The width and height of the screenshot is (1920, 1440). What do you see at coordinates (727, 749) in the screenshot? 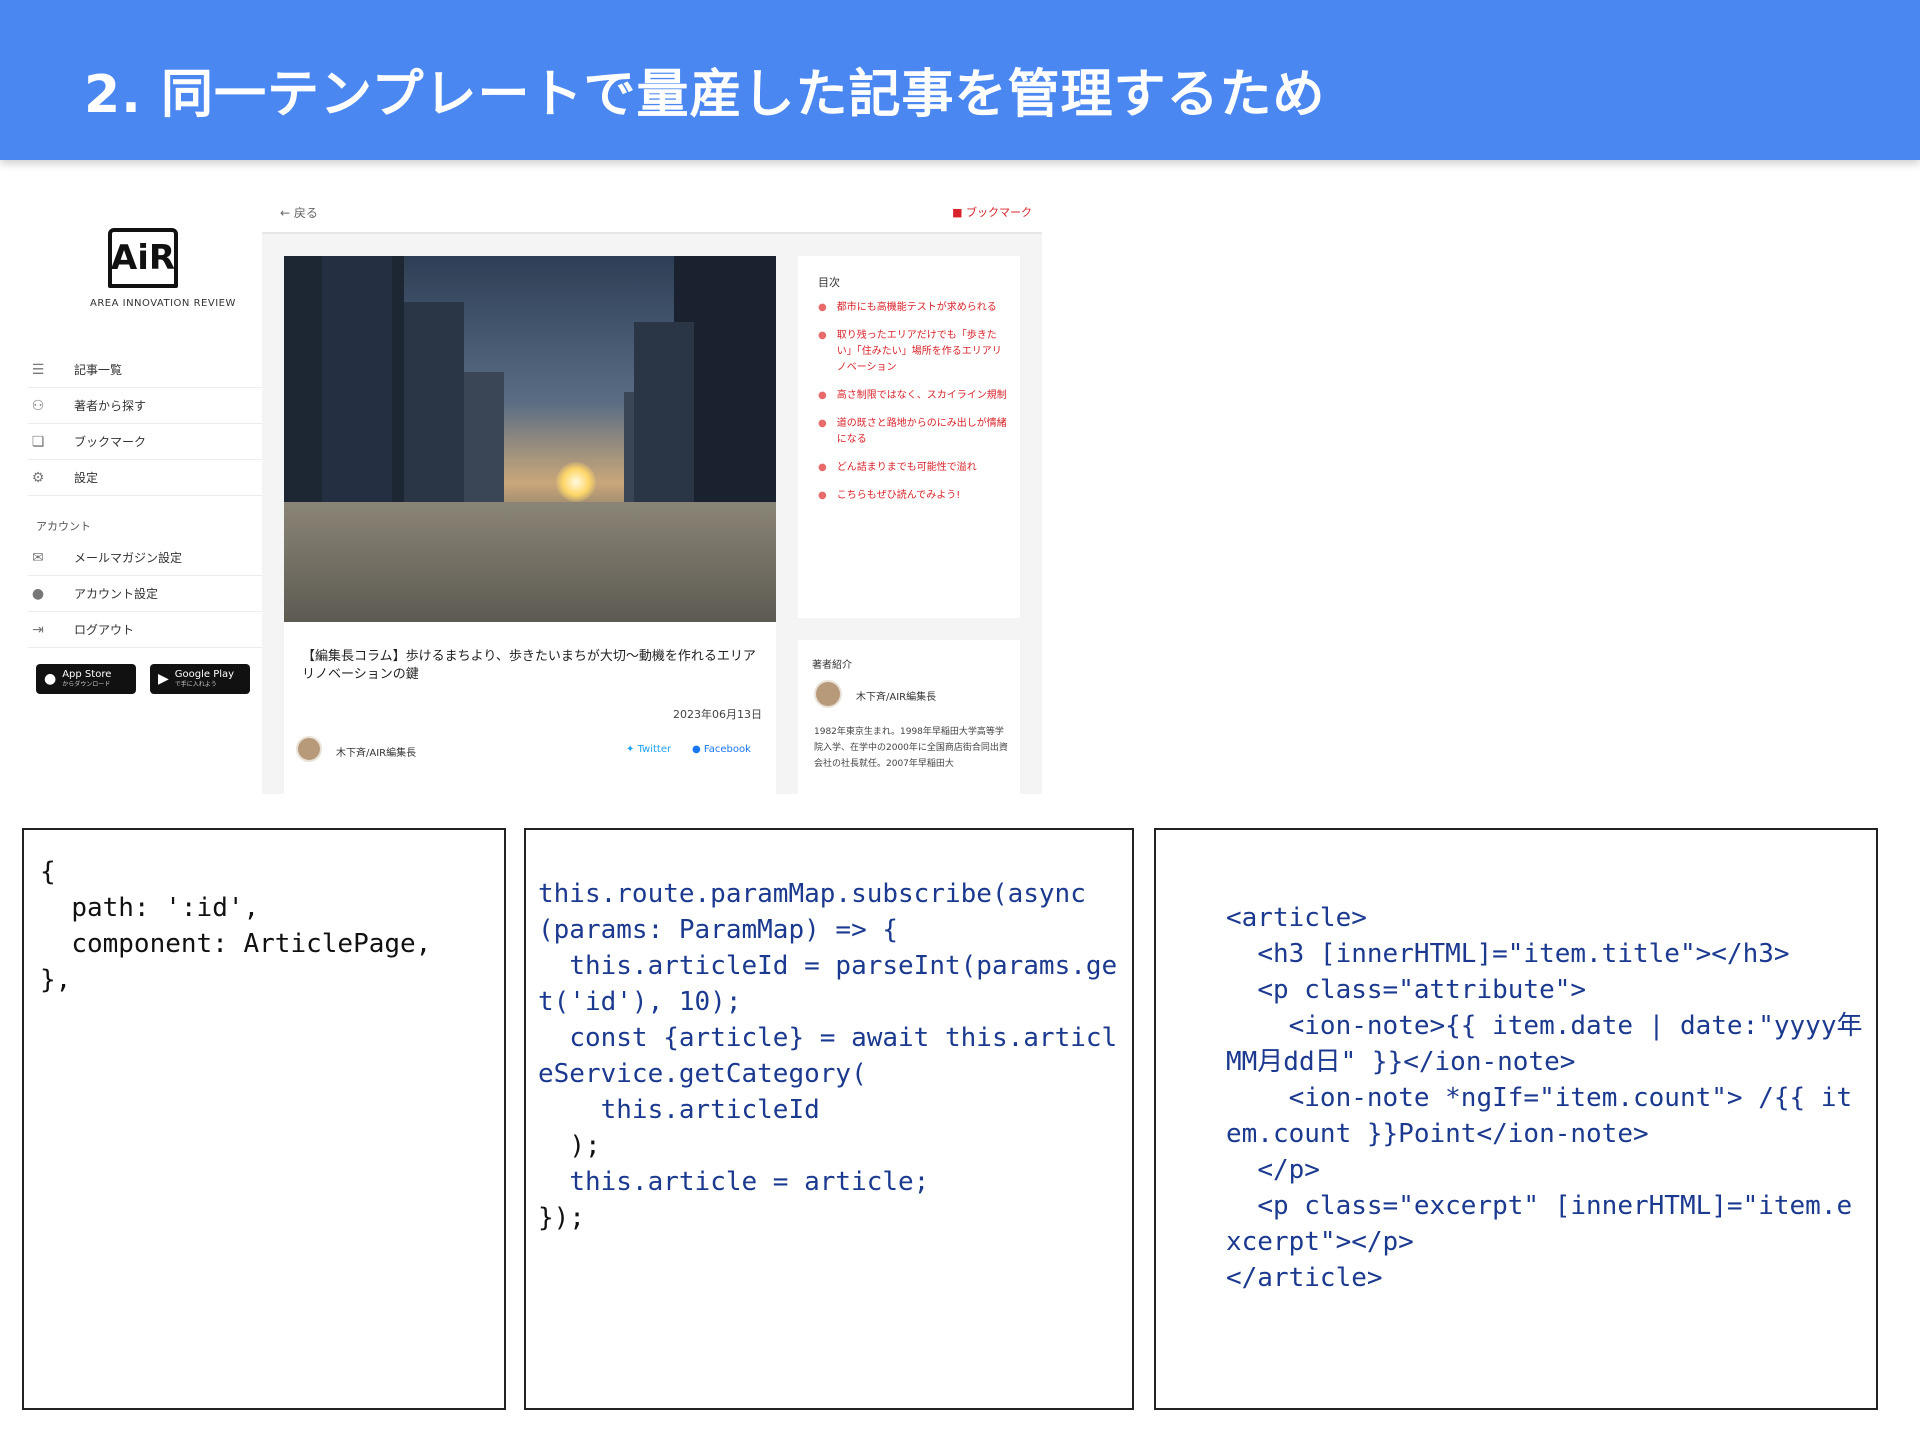
I see `share-facebook-label: Facebook` at bounding box center [727, 749].